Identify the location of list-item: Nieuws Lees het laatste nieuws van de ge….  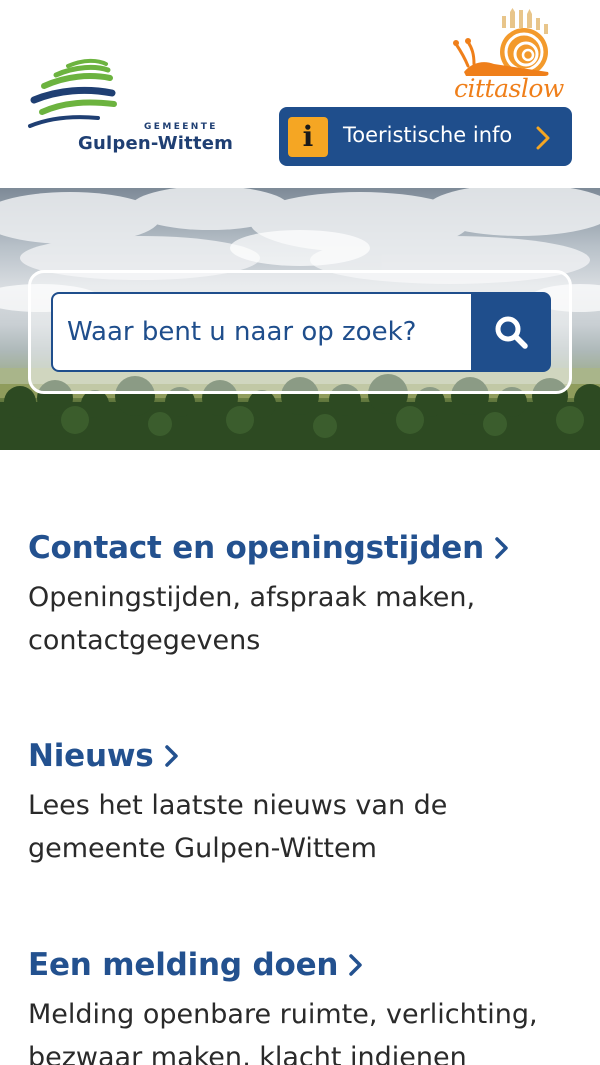
(300, 804).